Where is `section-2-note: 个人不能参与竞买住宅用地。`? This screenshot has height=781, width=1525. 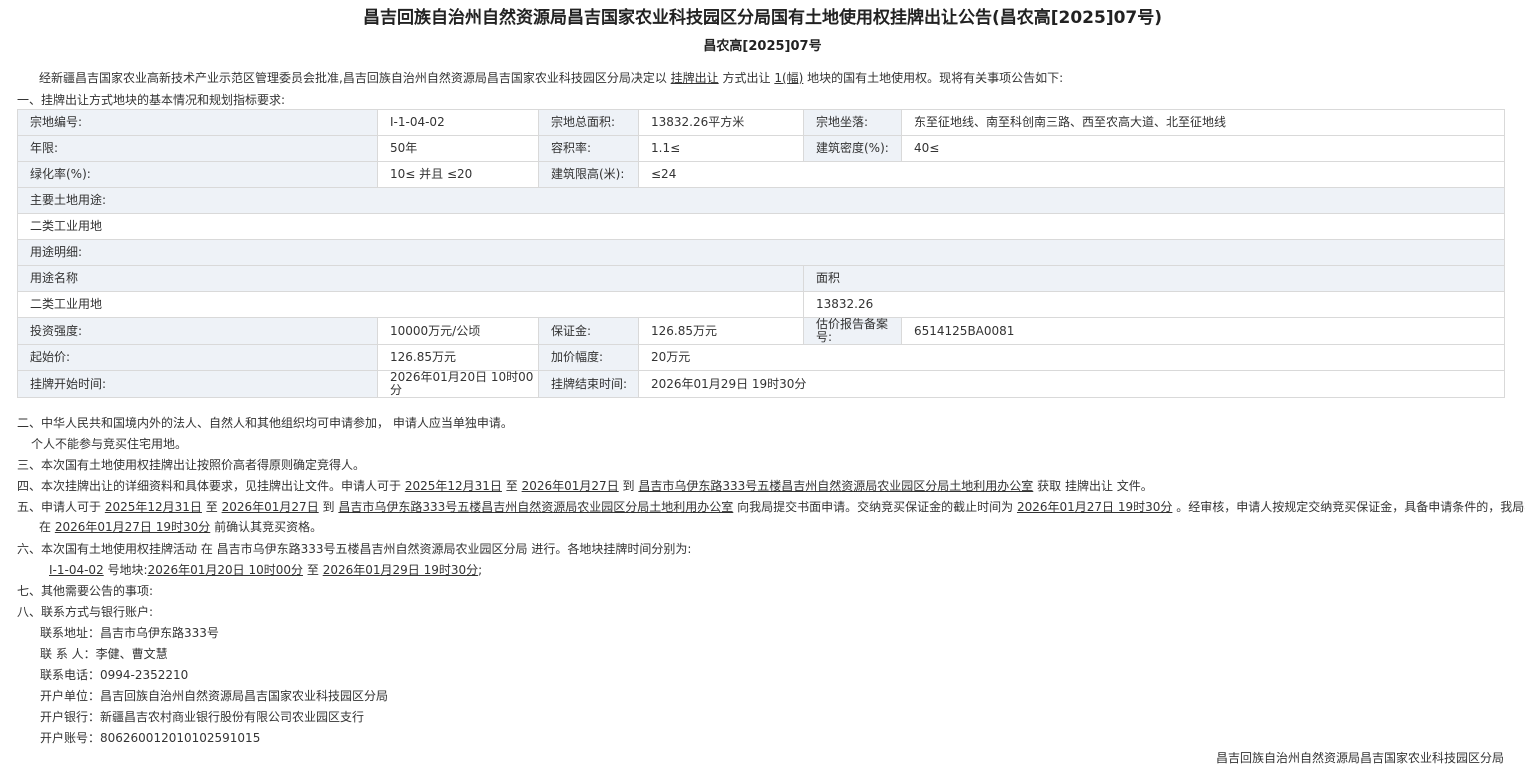
section-2-note: 个人不能参与竞买住宅用地。 is located at coordinates (109, 444).